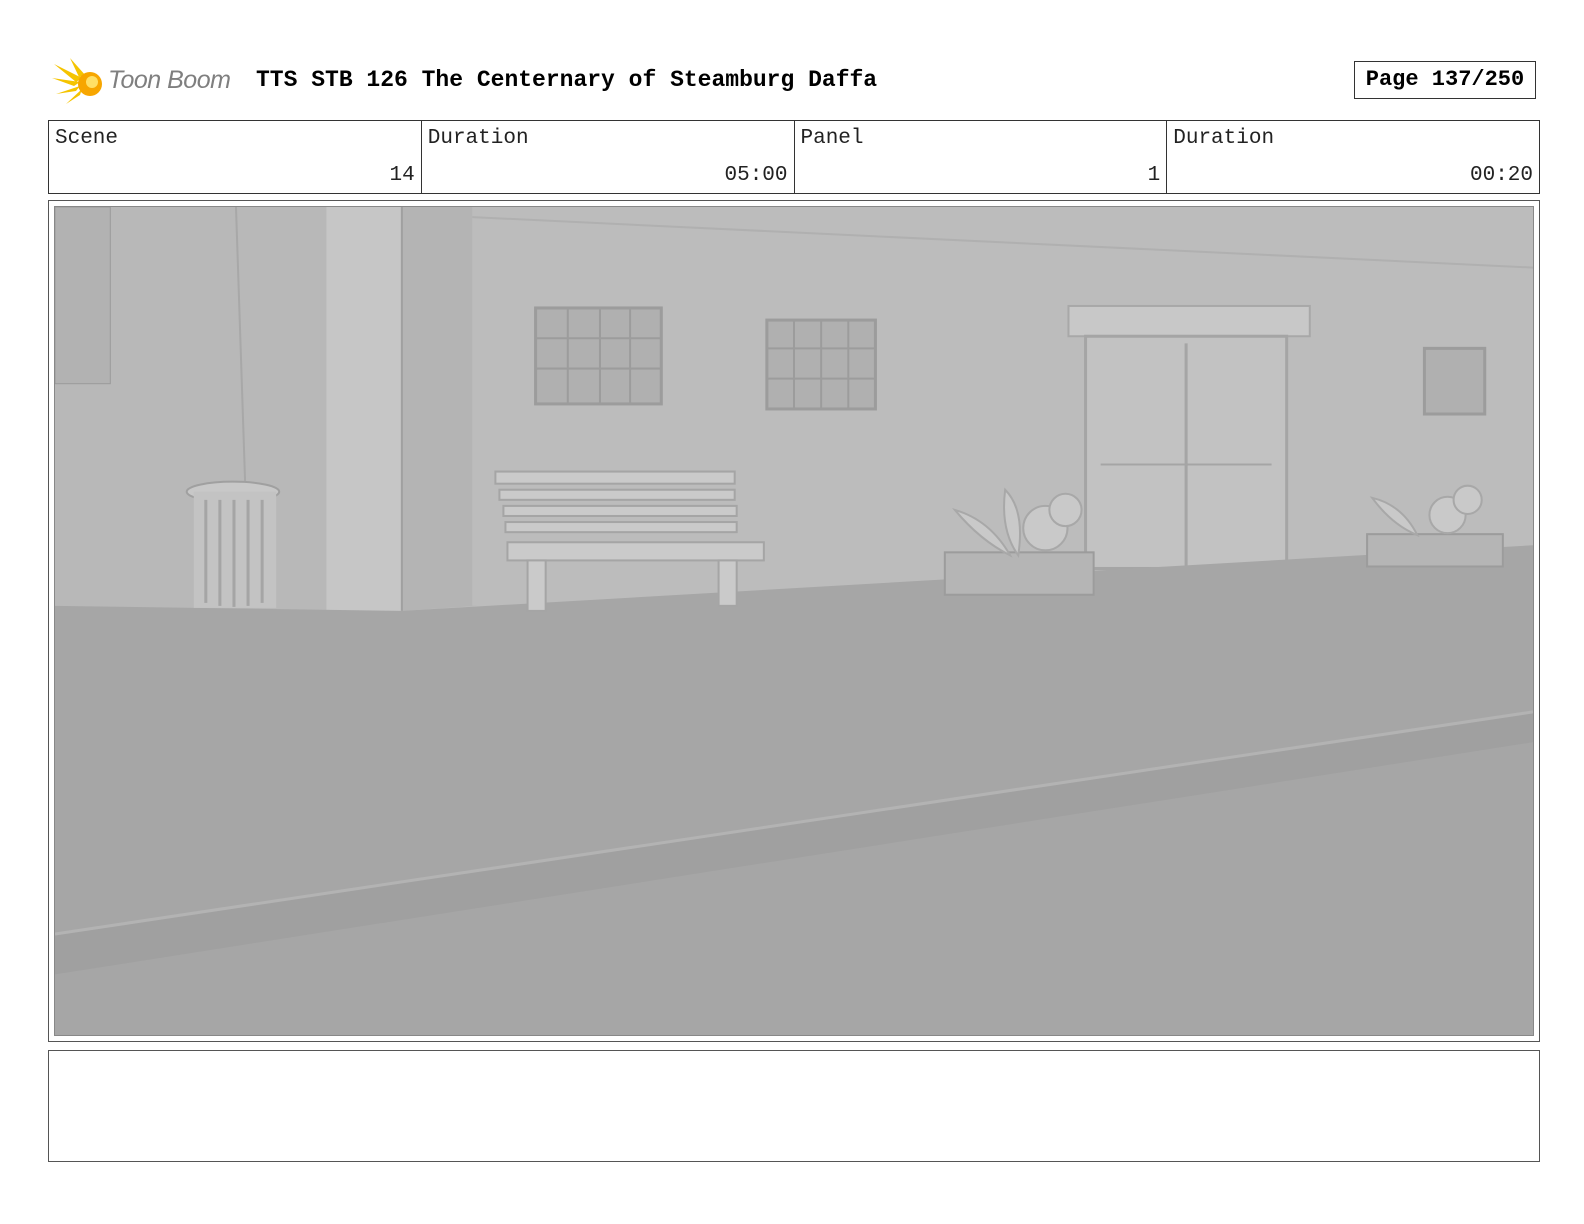 This screenshot has height=1224, width=1584. I want to click on panel-cell: Panel 1, so click(981, 157).